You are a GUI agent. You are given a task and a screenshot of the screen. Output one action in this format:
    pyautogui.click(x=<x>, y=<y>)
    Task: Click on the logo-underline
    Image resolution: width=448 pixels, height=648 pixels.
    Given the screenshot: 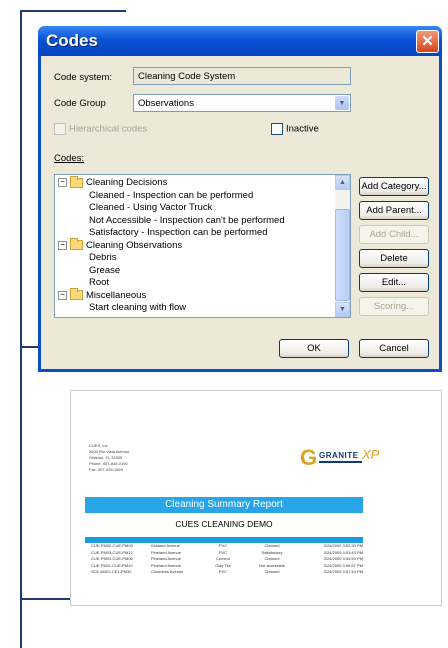 What is the action you would take?
    pyautogui.click(x=340, y=462)
    